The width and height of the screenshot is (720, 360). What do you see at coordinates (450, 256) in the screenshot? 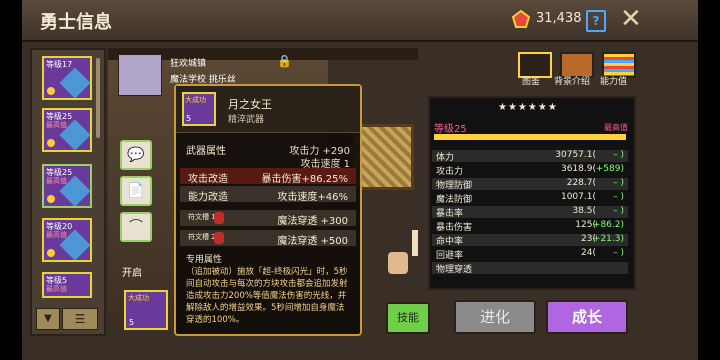
I see `stat-key: 回避率` at bounding box center [450, 256].